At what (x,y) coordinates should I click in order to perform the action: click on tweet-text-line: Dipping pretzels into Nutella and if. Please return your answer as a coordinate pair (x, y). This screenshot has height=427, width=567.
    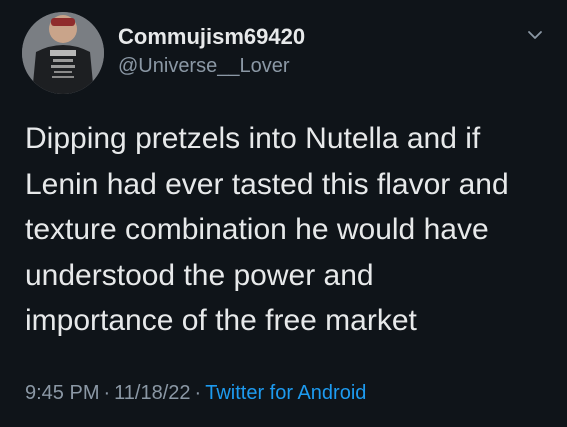
    Looking at the image, I should click on (253, 138).